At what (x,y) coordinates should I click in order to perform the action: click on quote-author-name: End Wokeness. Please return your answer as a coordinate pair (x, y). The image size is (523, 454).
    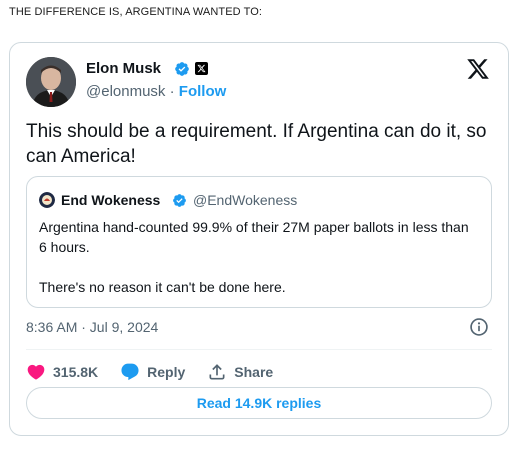
    Looking at the image, I should click on (110, 200).